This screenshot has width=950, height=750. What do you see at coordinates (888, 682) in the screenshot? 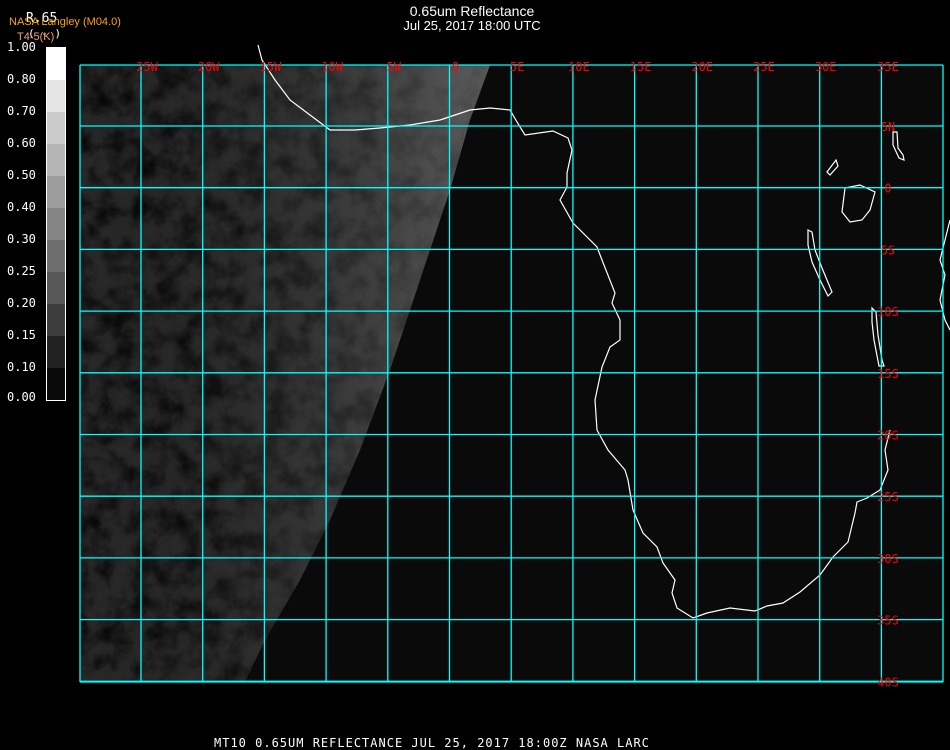
I see `latitude-label: 40S` at bounding box center [888, 682].